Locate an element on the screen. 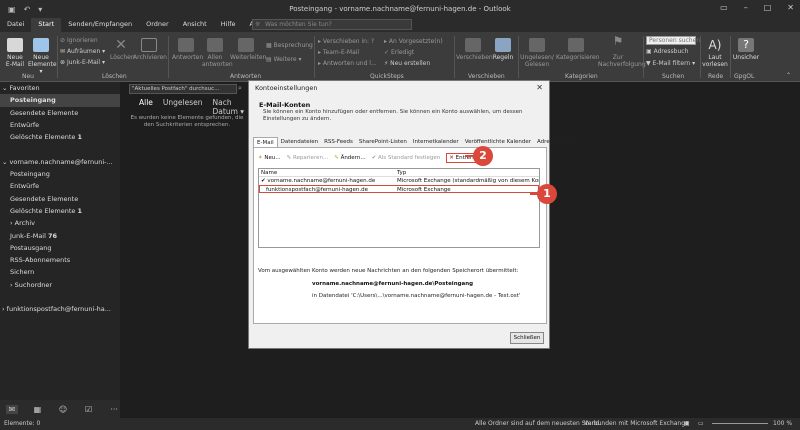 This screenshot has width=800, height=430. tab-sharepoint: SharePoint-Listen is located at coordinates (383, 142).